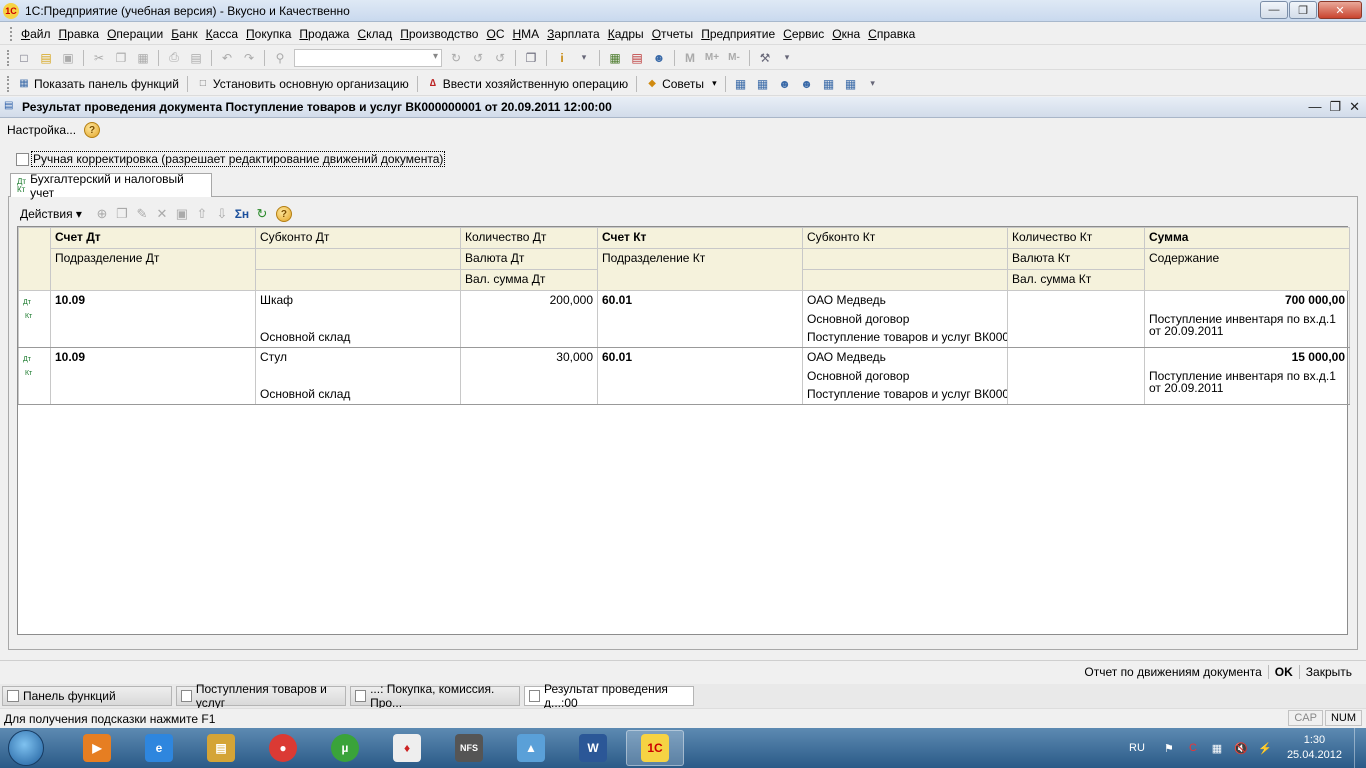 The image size is (1366, 768). What do you see at coordinates (227, 58) in the screenshot?
I see `undo-icon: ↶` at bounding box center [227, 58].